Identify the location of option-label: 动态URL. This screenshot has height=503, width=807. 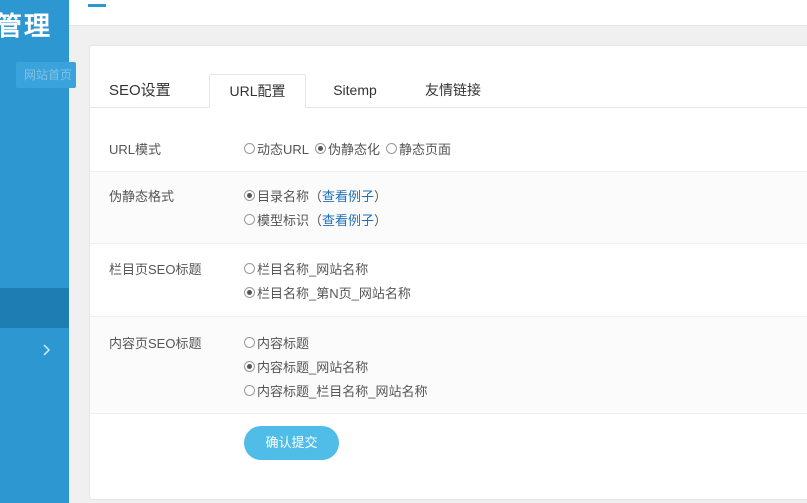
(283, 149).